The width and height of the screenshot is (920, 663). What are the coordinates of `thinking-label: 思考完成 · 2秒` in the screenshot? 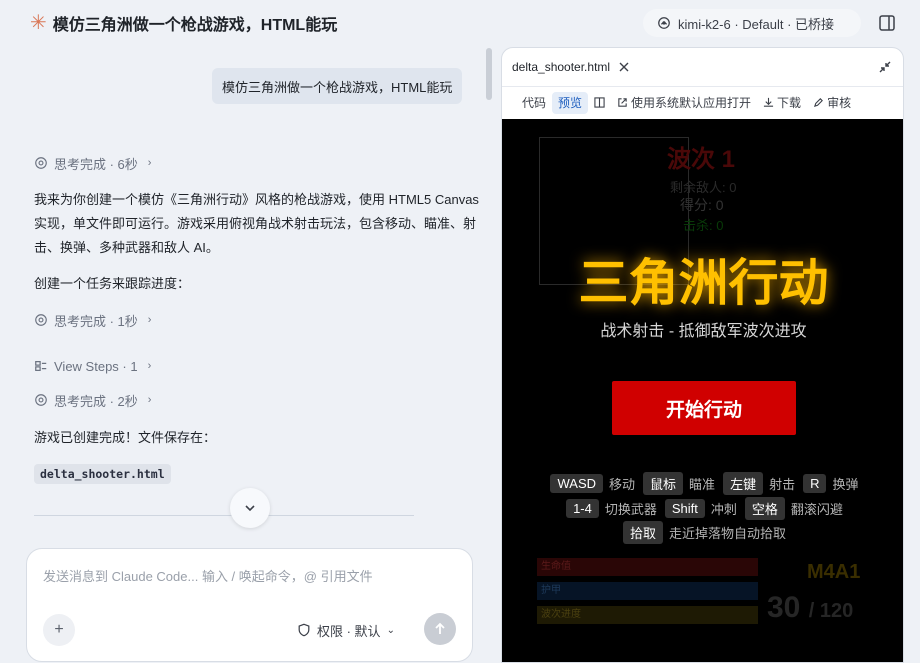 It's located at (96, 401).